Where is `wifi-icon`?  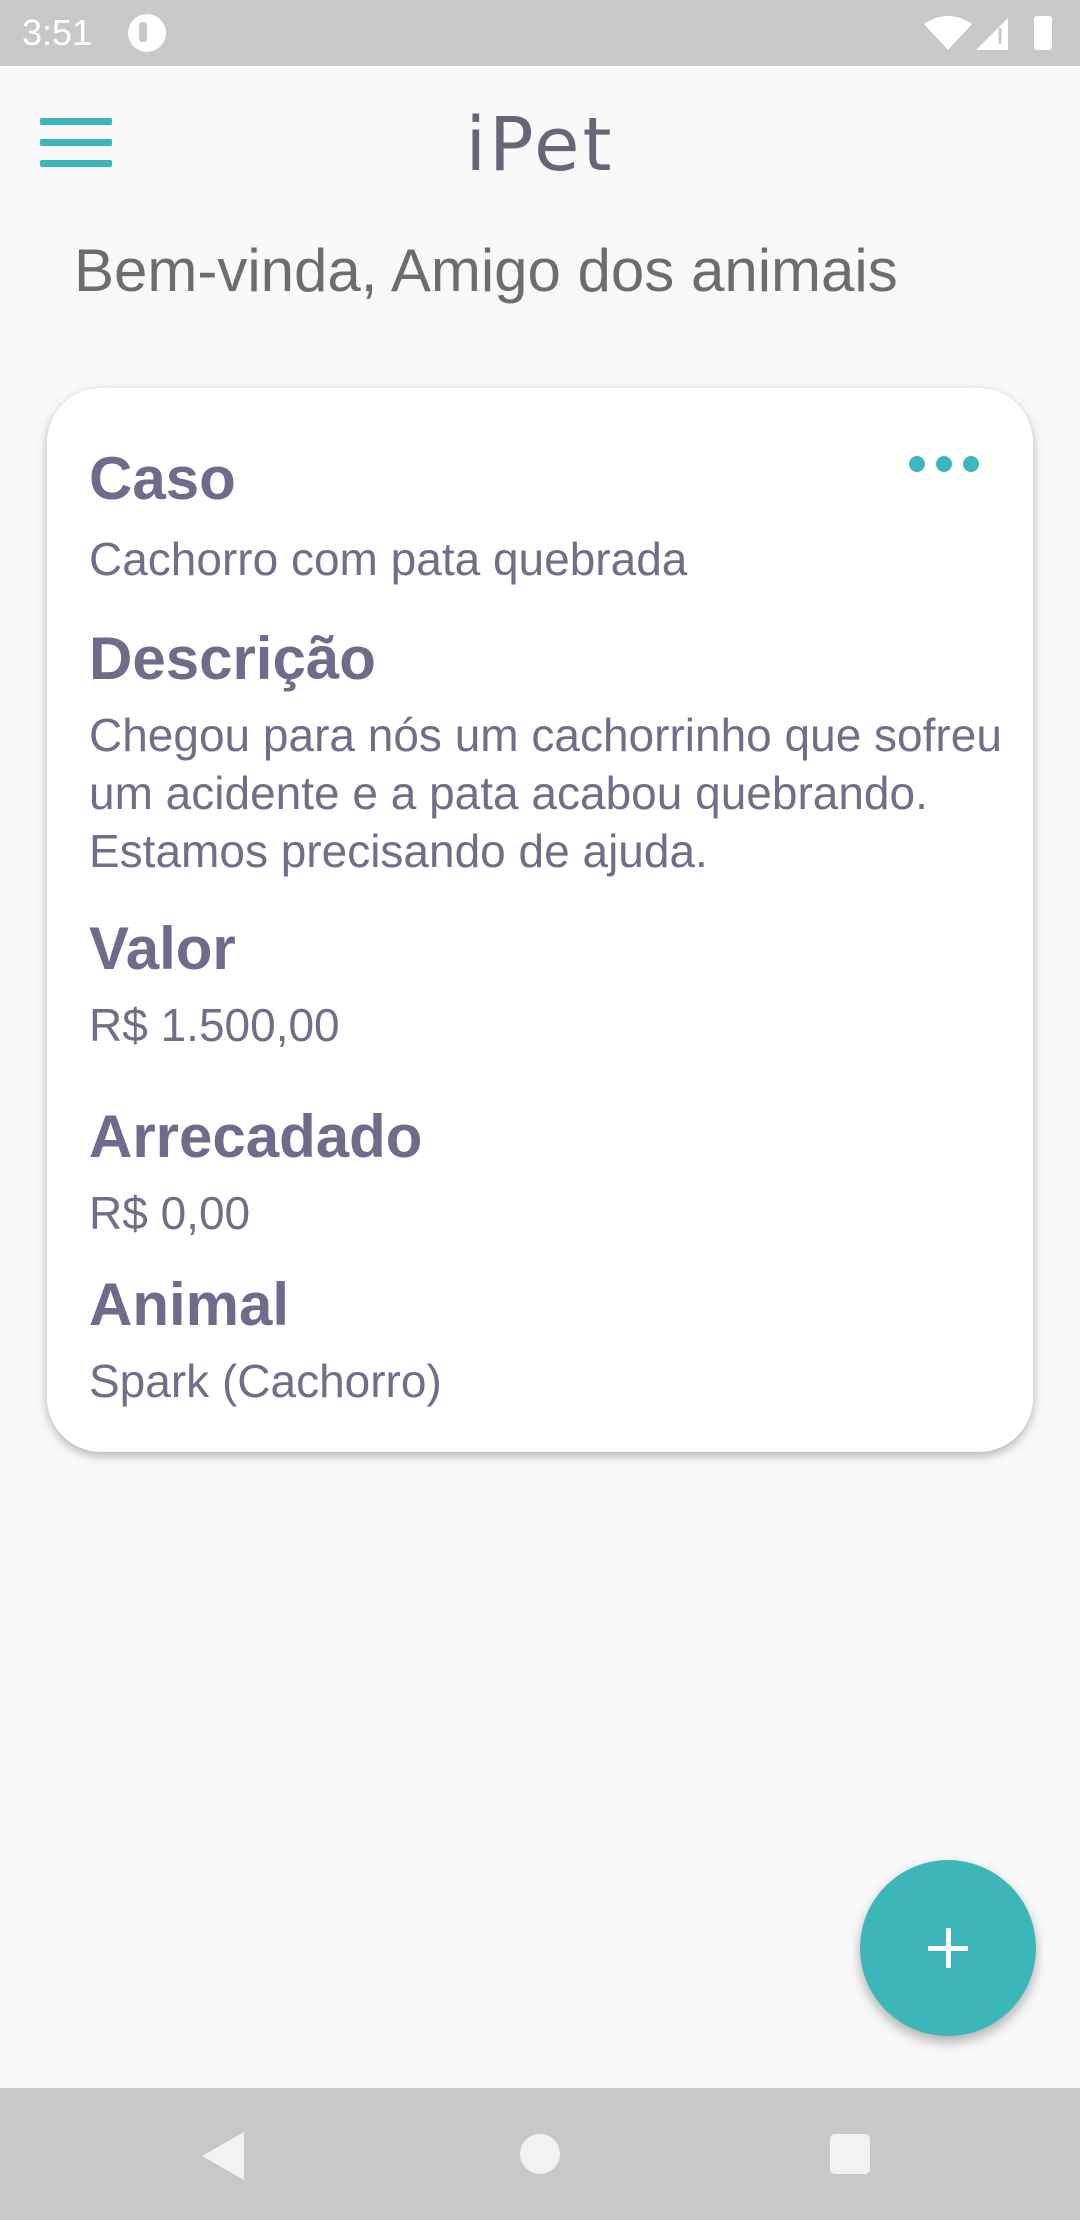
wifi-icon is located at coordinates (948, 33).